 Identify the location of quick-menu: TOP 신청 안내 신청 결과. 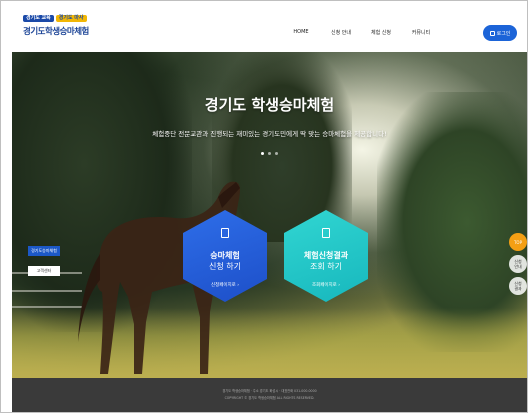
(518, 264).